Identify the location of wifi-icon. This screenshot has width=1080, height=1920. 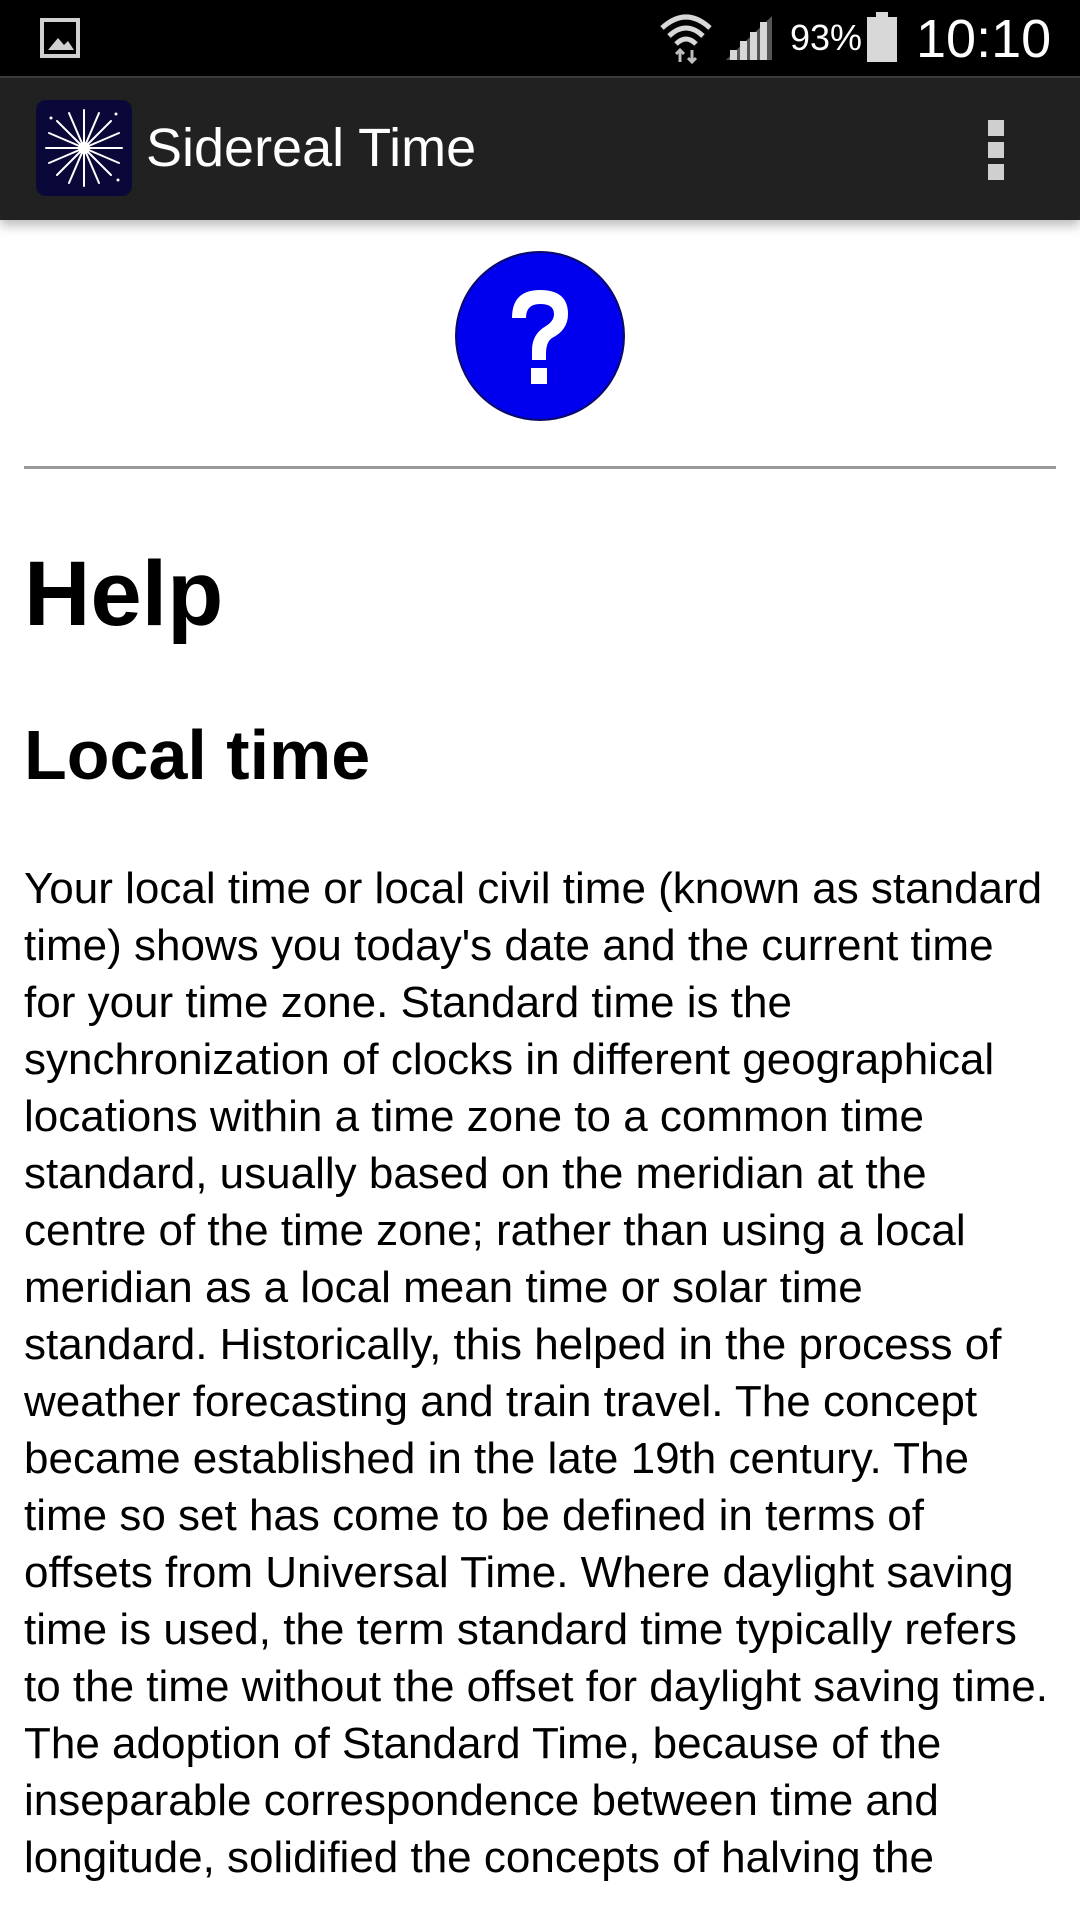
(686, 39).